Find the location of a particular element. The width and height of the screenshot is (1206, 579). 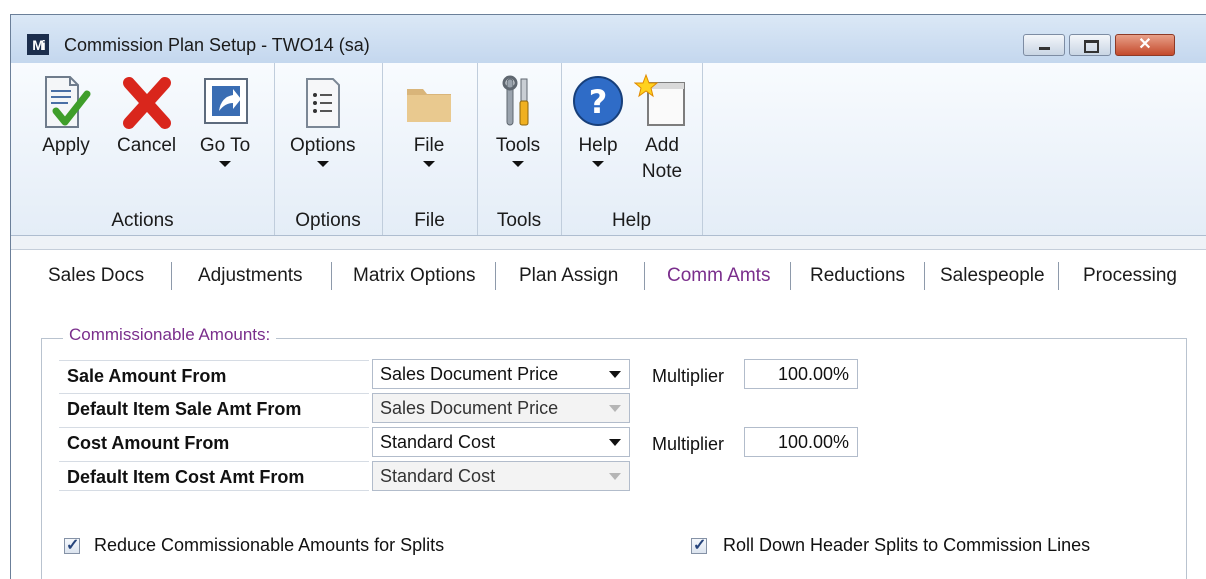

file-label: File is located at coordinates (429, 145).